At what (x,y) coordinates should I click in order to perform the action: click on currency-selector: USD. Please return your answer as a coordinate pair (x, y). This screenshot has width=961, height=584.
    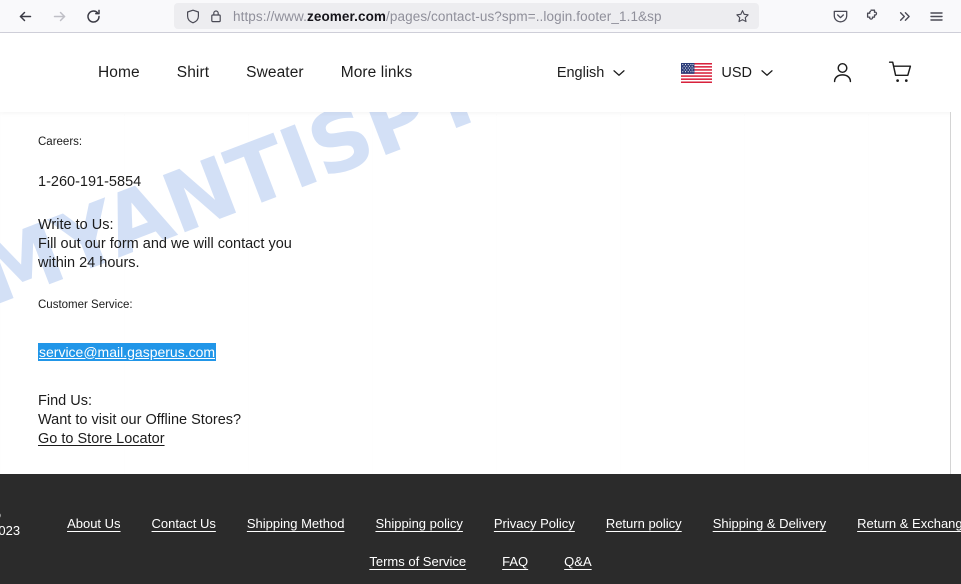
    Looking at the image, I should click on (727, 72).